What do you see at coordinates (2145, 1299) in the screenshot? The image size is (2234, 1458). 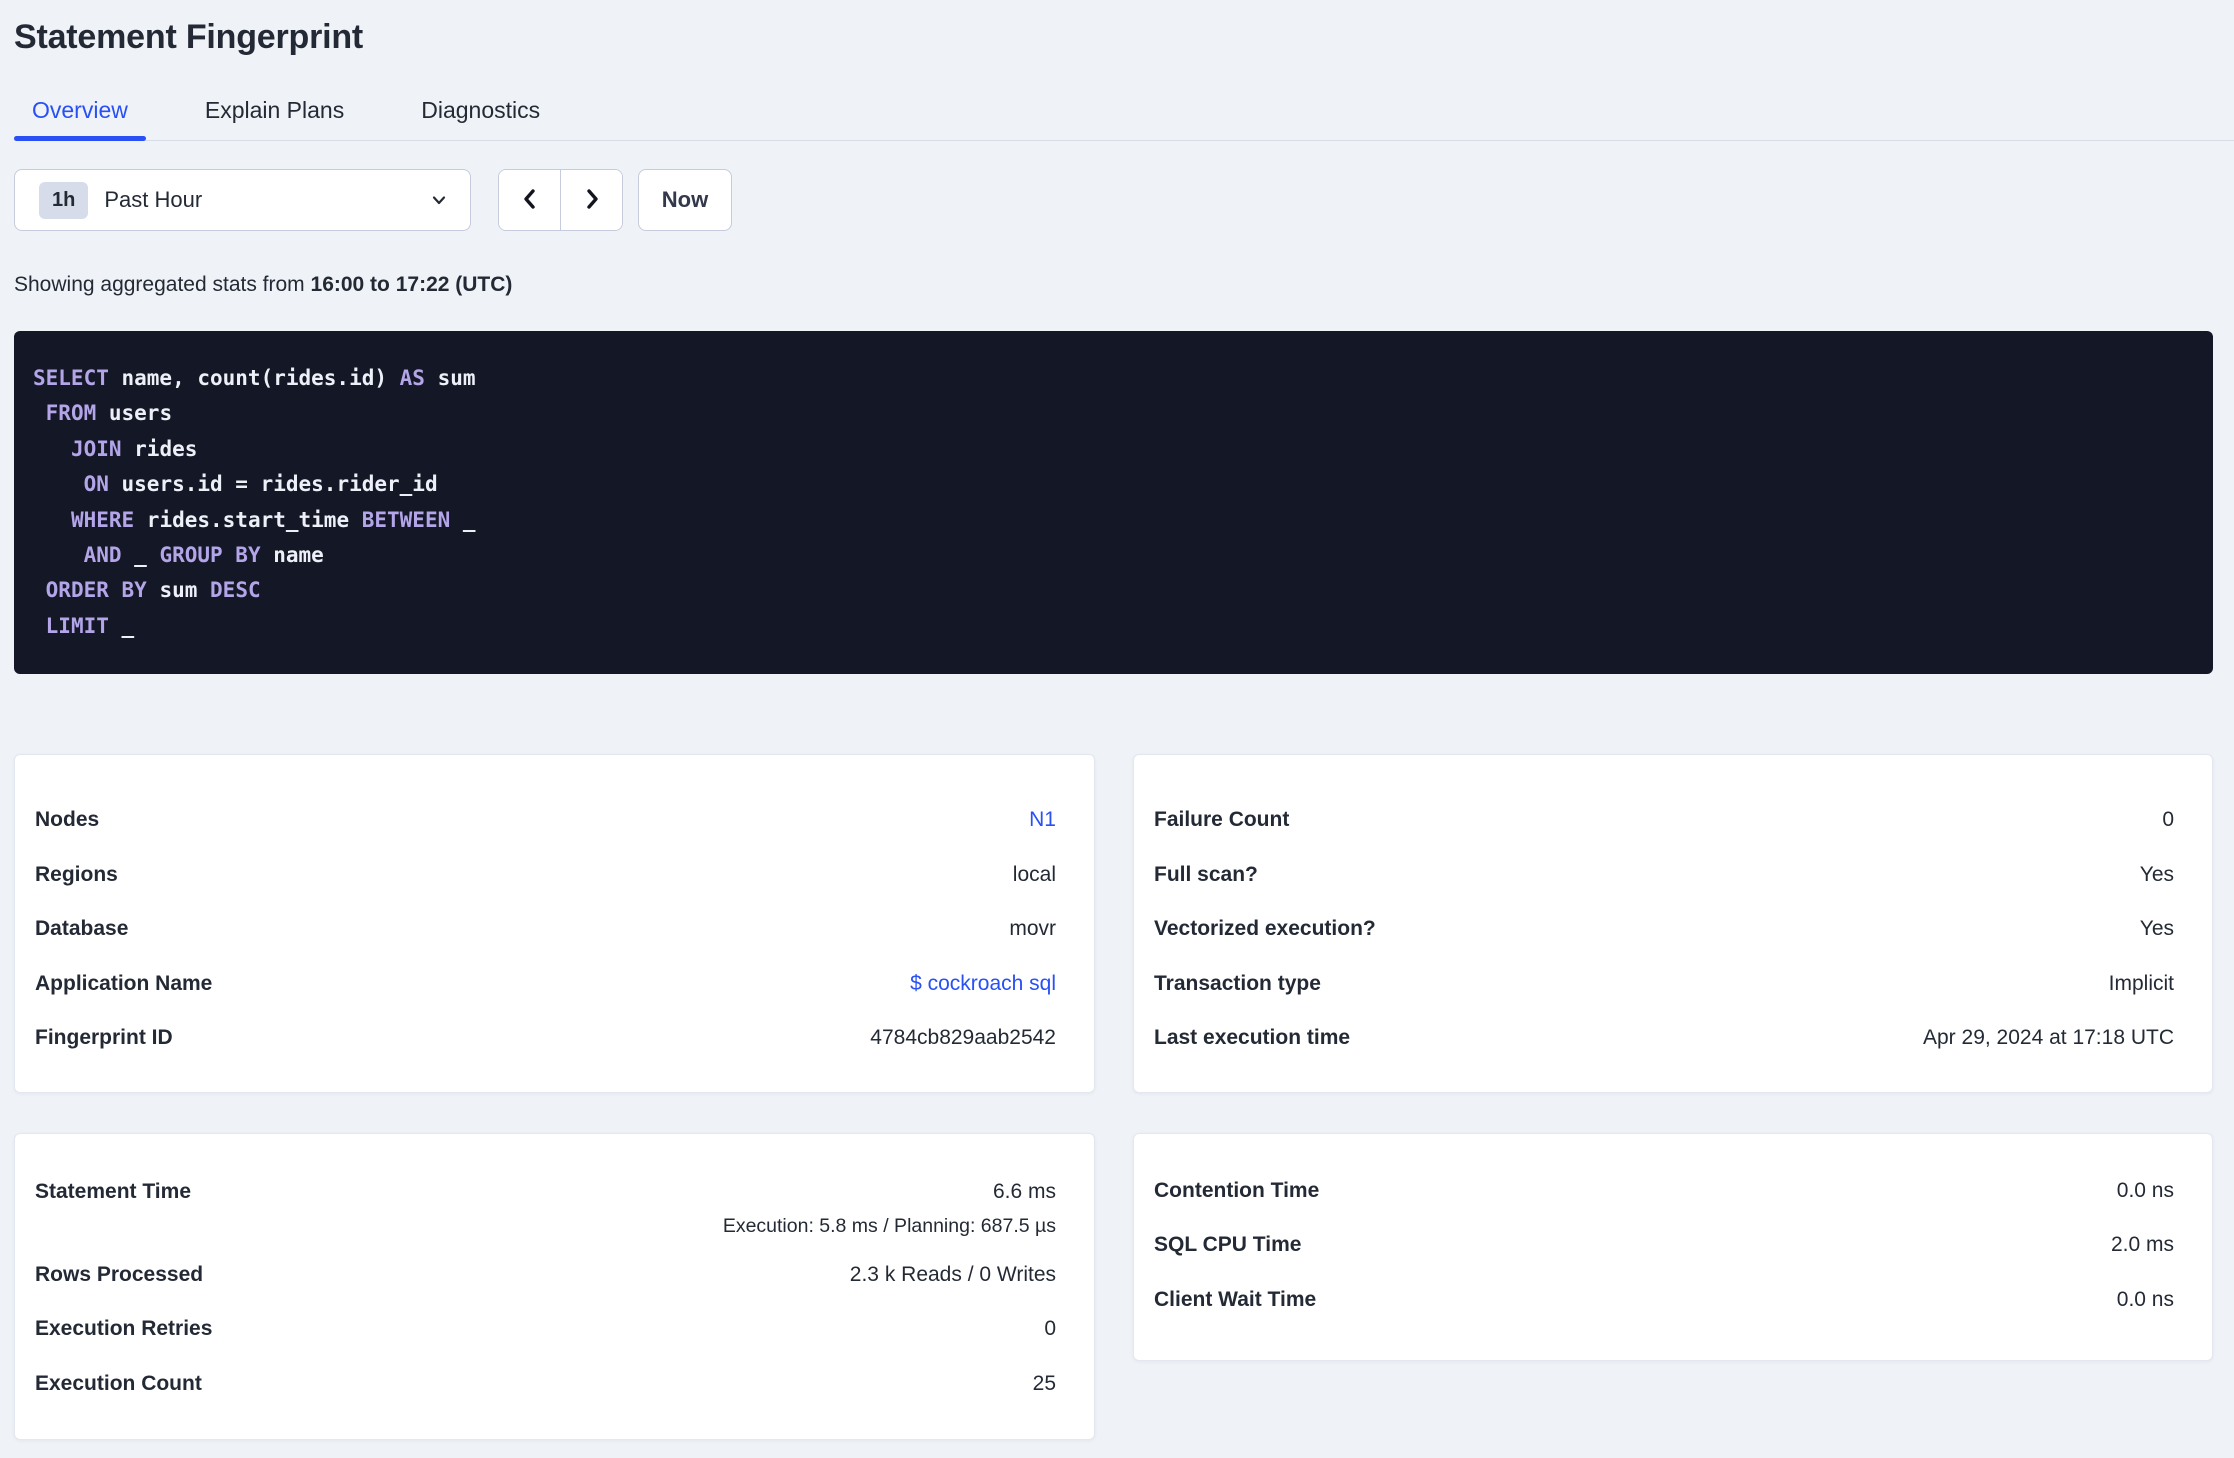 I see `client-wait-time-value: 0.0 ns` at bounding box center [2145, 1299].